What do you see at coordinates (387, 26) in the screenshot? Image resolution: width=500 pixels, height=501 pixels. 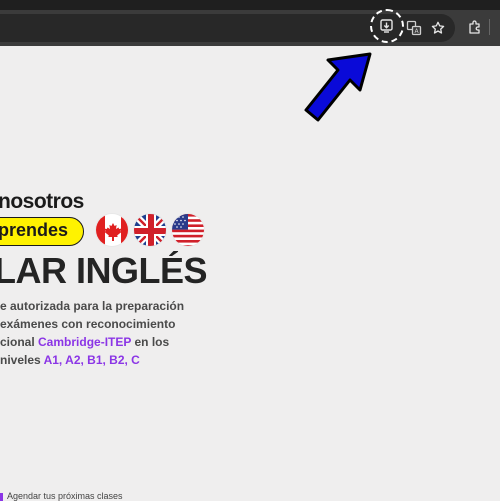 I see `highlight-circle` at bounding box center [387, 26].